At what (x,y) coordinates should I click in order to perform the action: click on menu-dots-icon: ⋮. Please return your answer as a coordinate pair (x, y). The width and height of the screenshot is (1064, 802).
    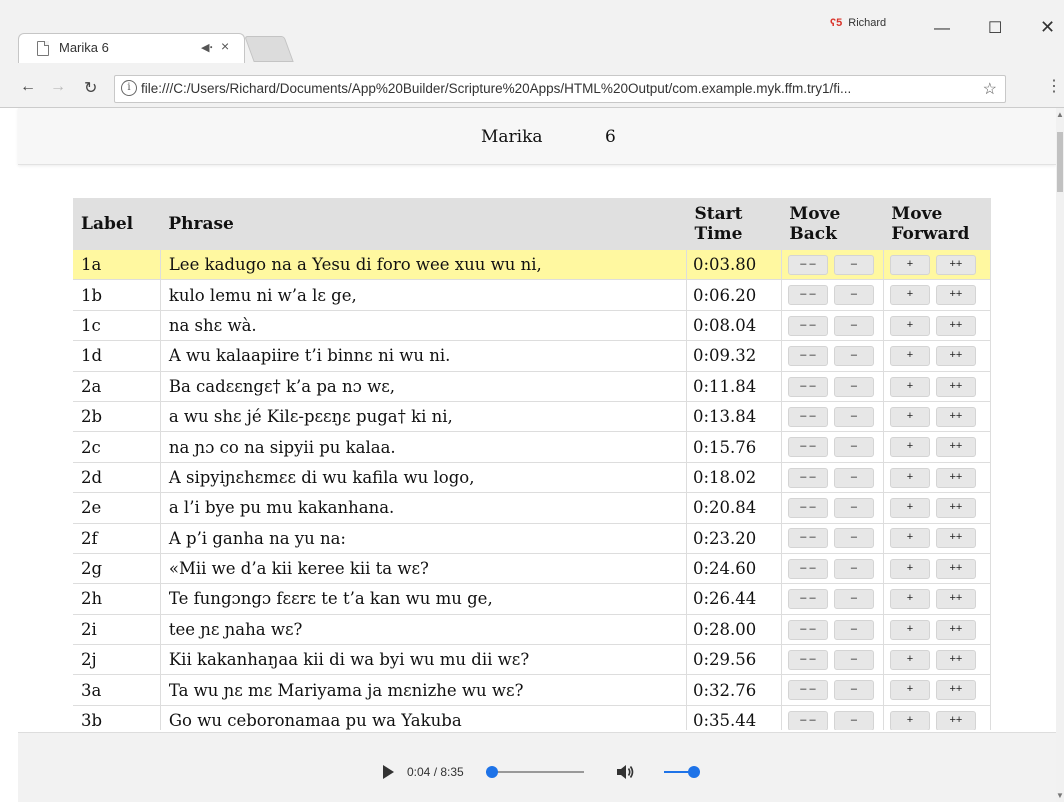
    Looking at the image, I should click on (1054, 86).